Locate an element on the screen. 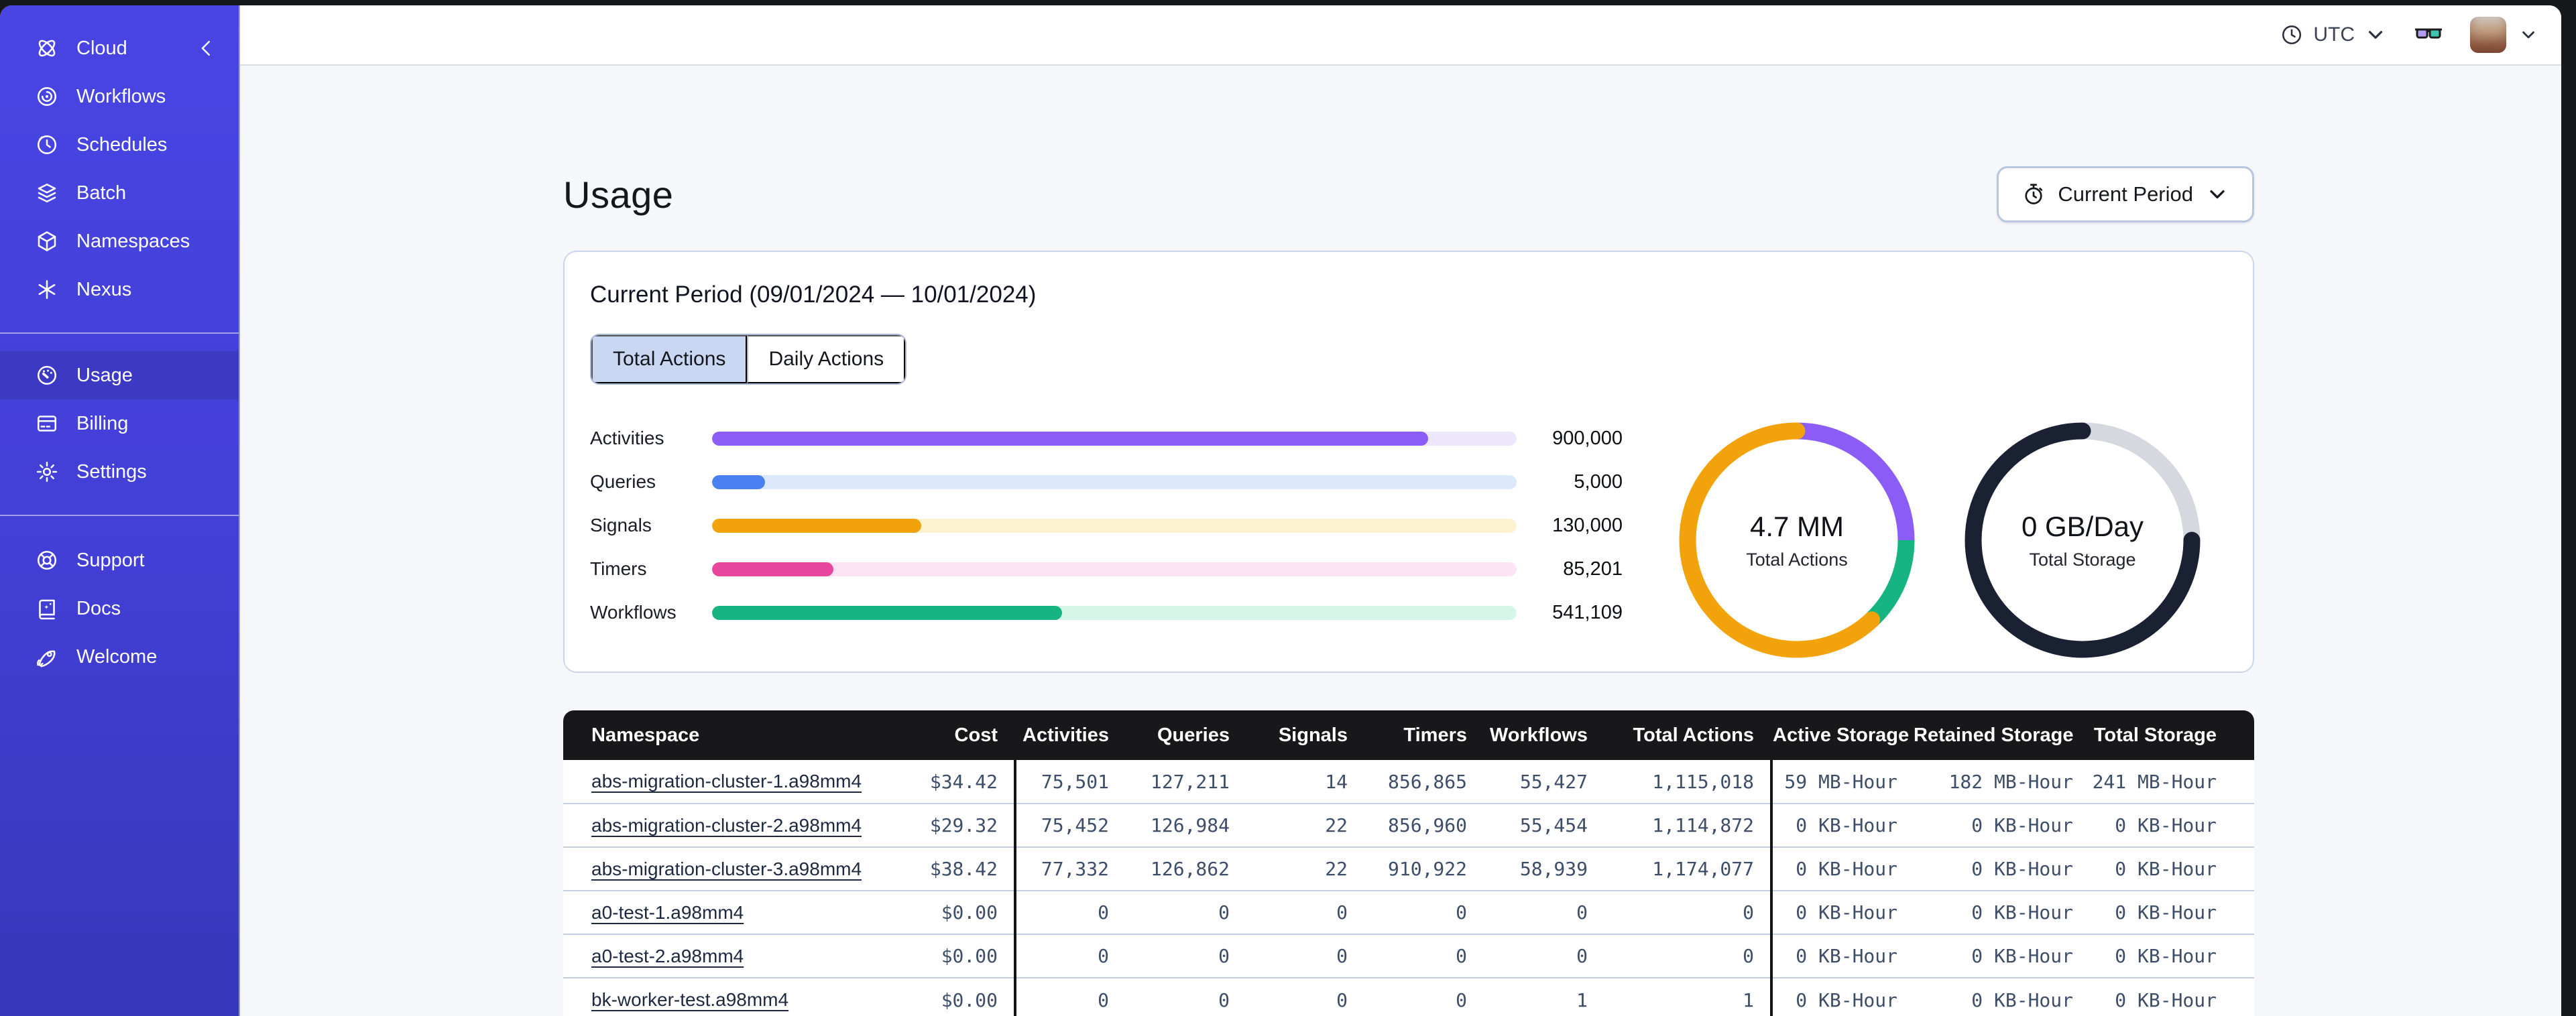 This screenshot has height=1016, width=2576. sidebar-item-welcome: Welcome is located at coordinates (119, 657).